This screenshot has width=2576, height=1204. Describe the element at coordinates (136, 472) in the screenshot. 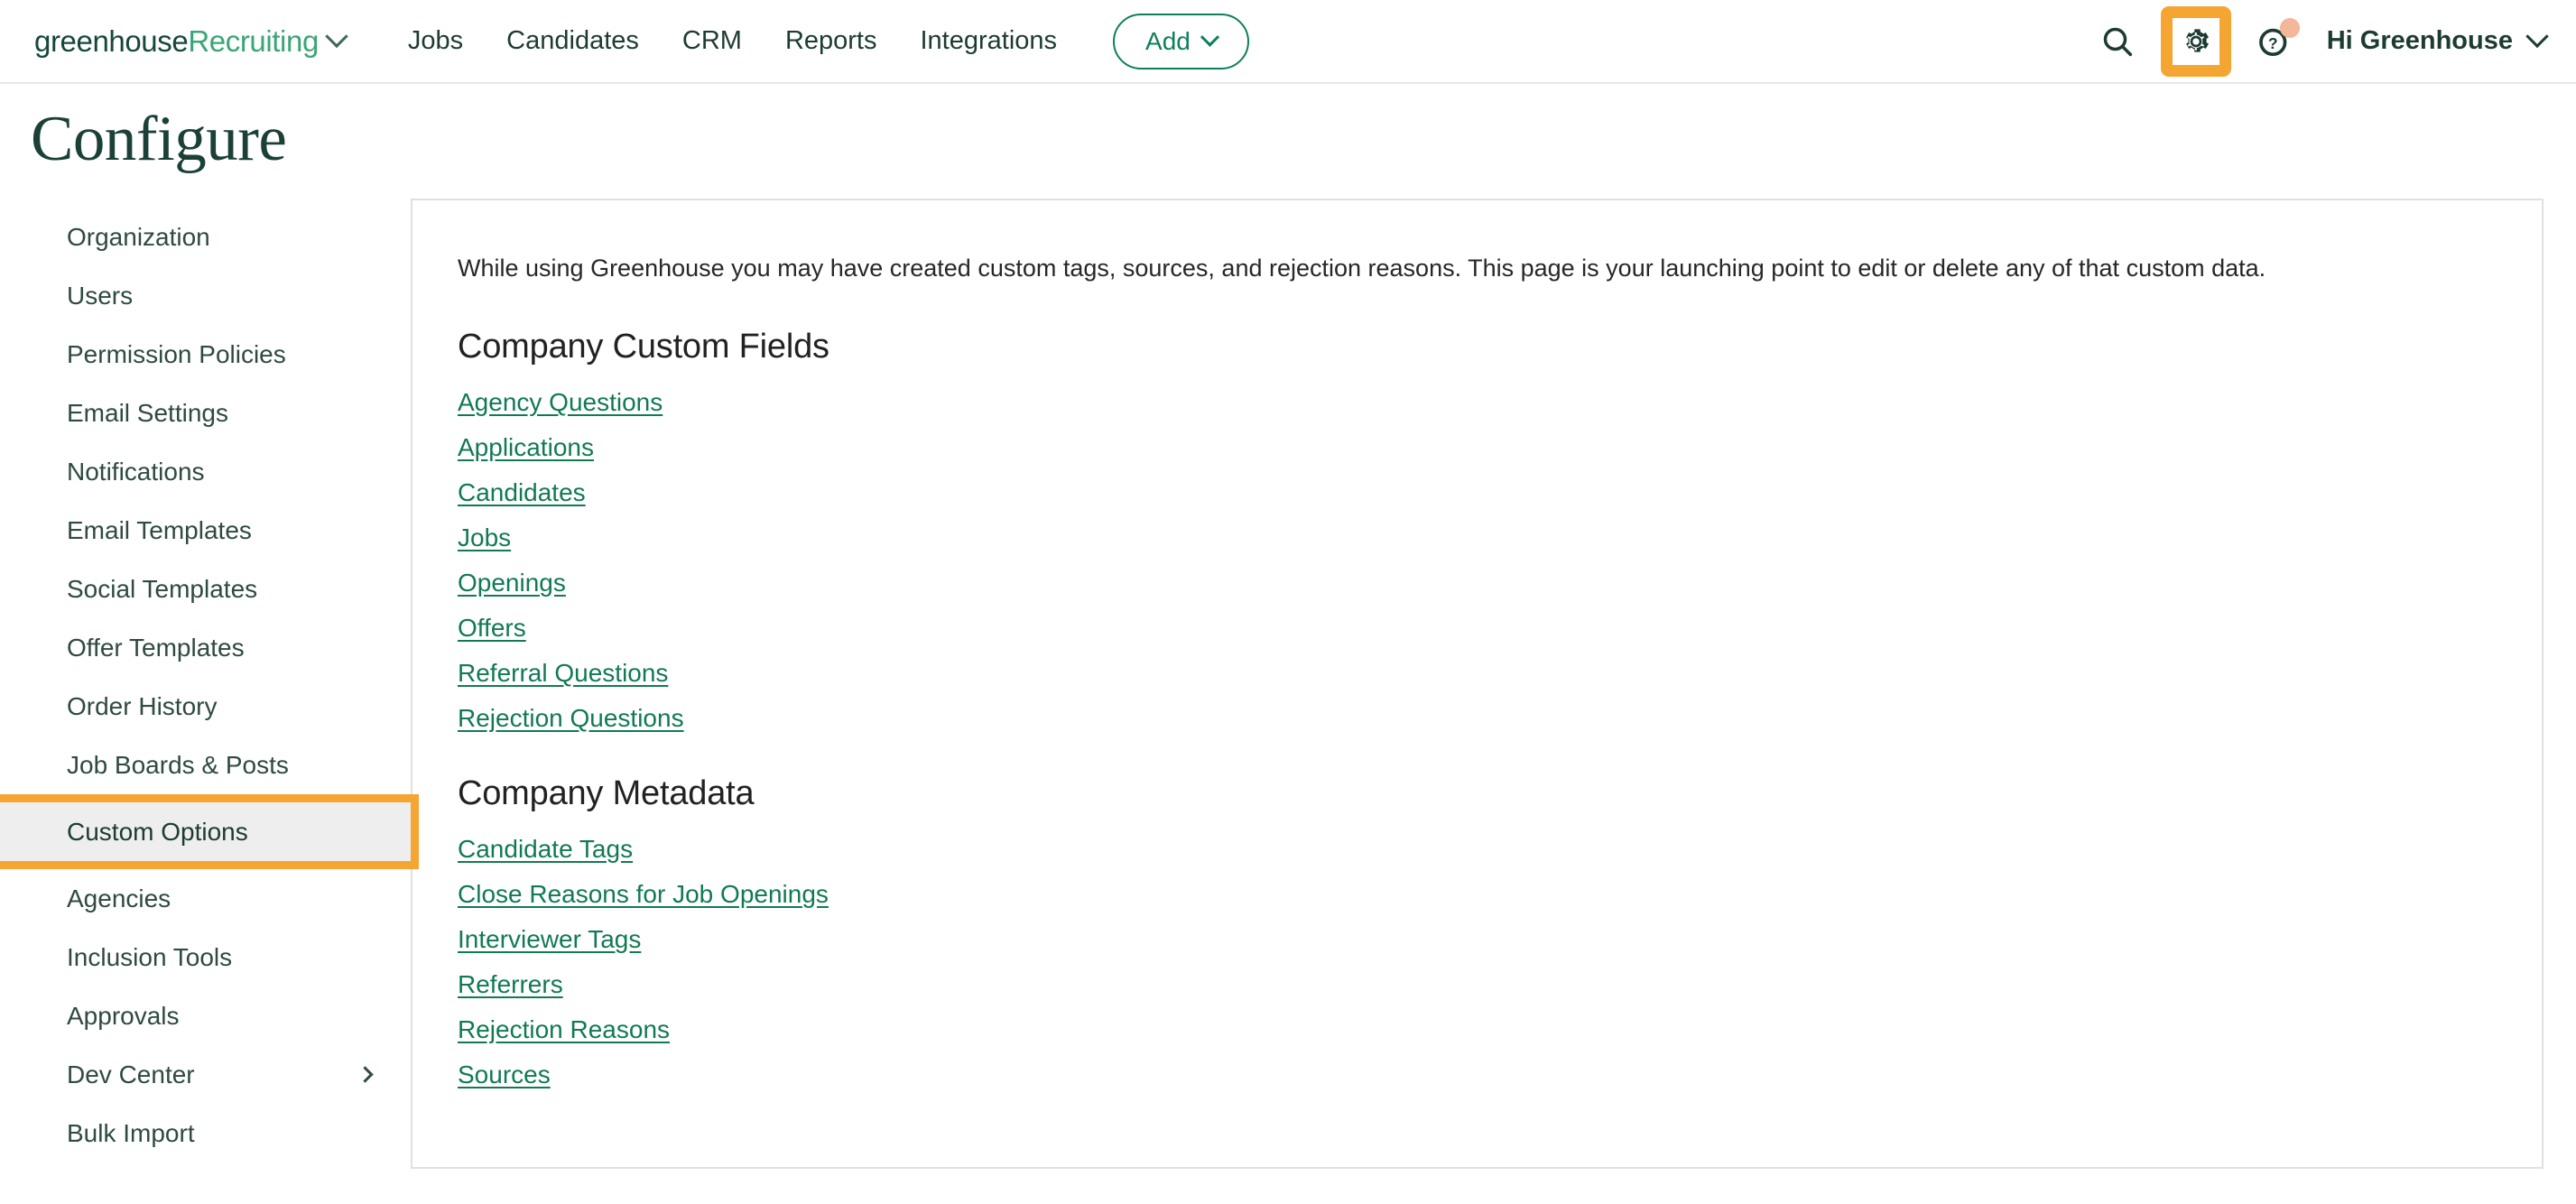

I see `sidebar-item-label: Notifications` at that location.